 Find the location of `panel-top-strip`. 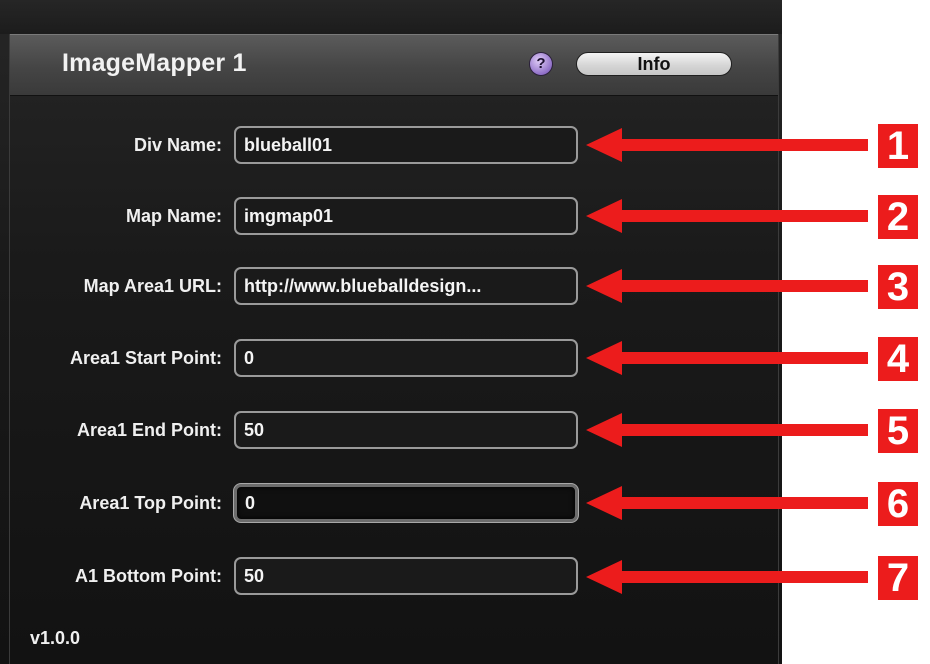

panel-top-strip is located at coordinates (391, 17).